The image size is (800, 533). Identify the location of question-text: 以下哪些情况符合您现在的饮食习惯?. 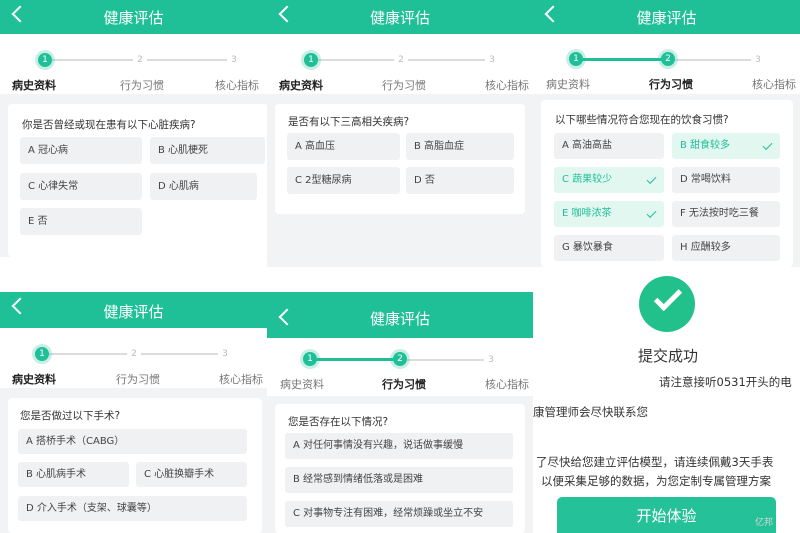
(642, 120).